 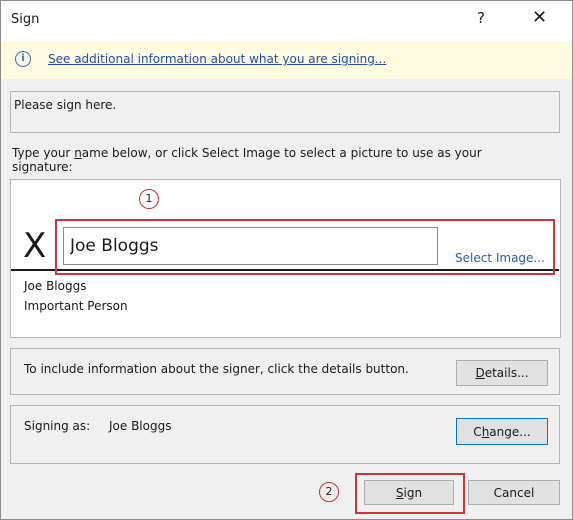 I want to click on dialog-title: Sign, so click(x=25, y=19).